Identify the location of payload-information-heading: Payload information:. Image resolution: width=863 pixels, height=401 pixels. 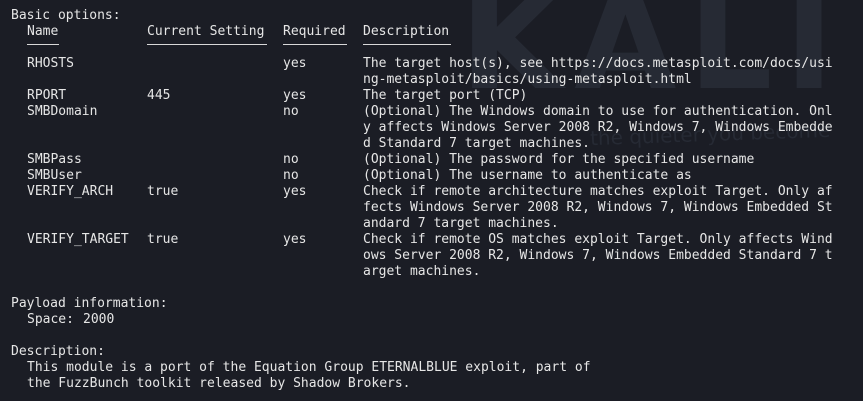
(89, 303).